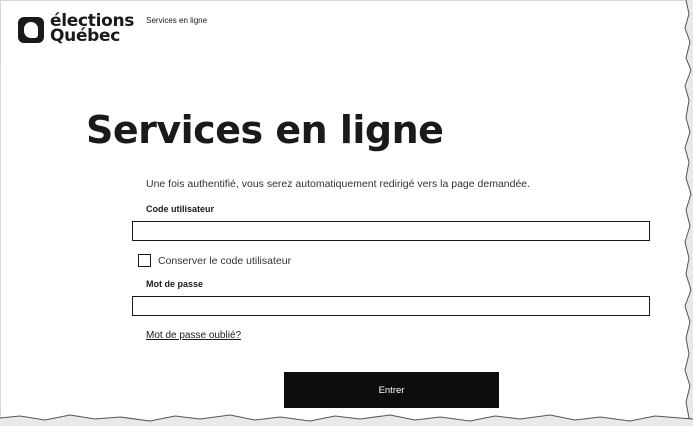  Describe the element at coordinates (391, 390) in the screenshot. I see `submit-button: Entrer` at that location.